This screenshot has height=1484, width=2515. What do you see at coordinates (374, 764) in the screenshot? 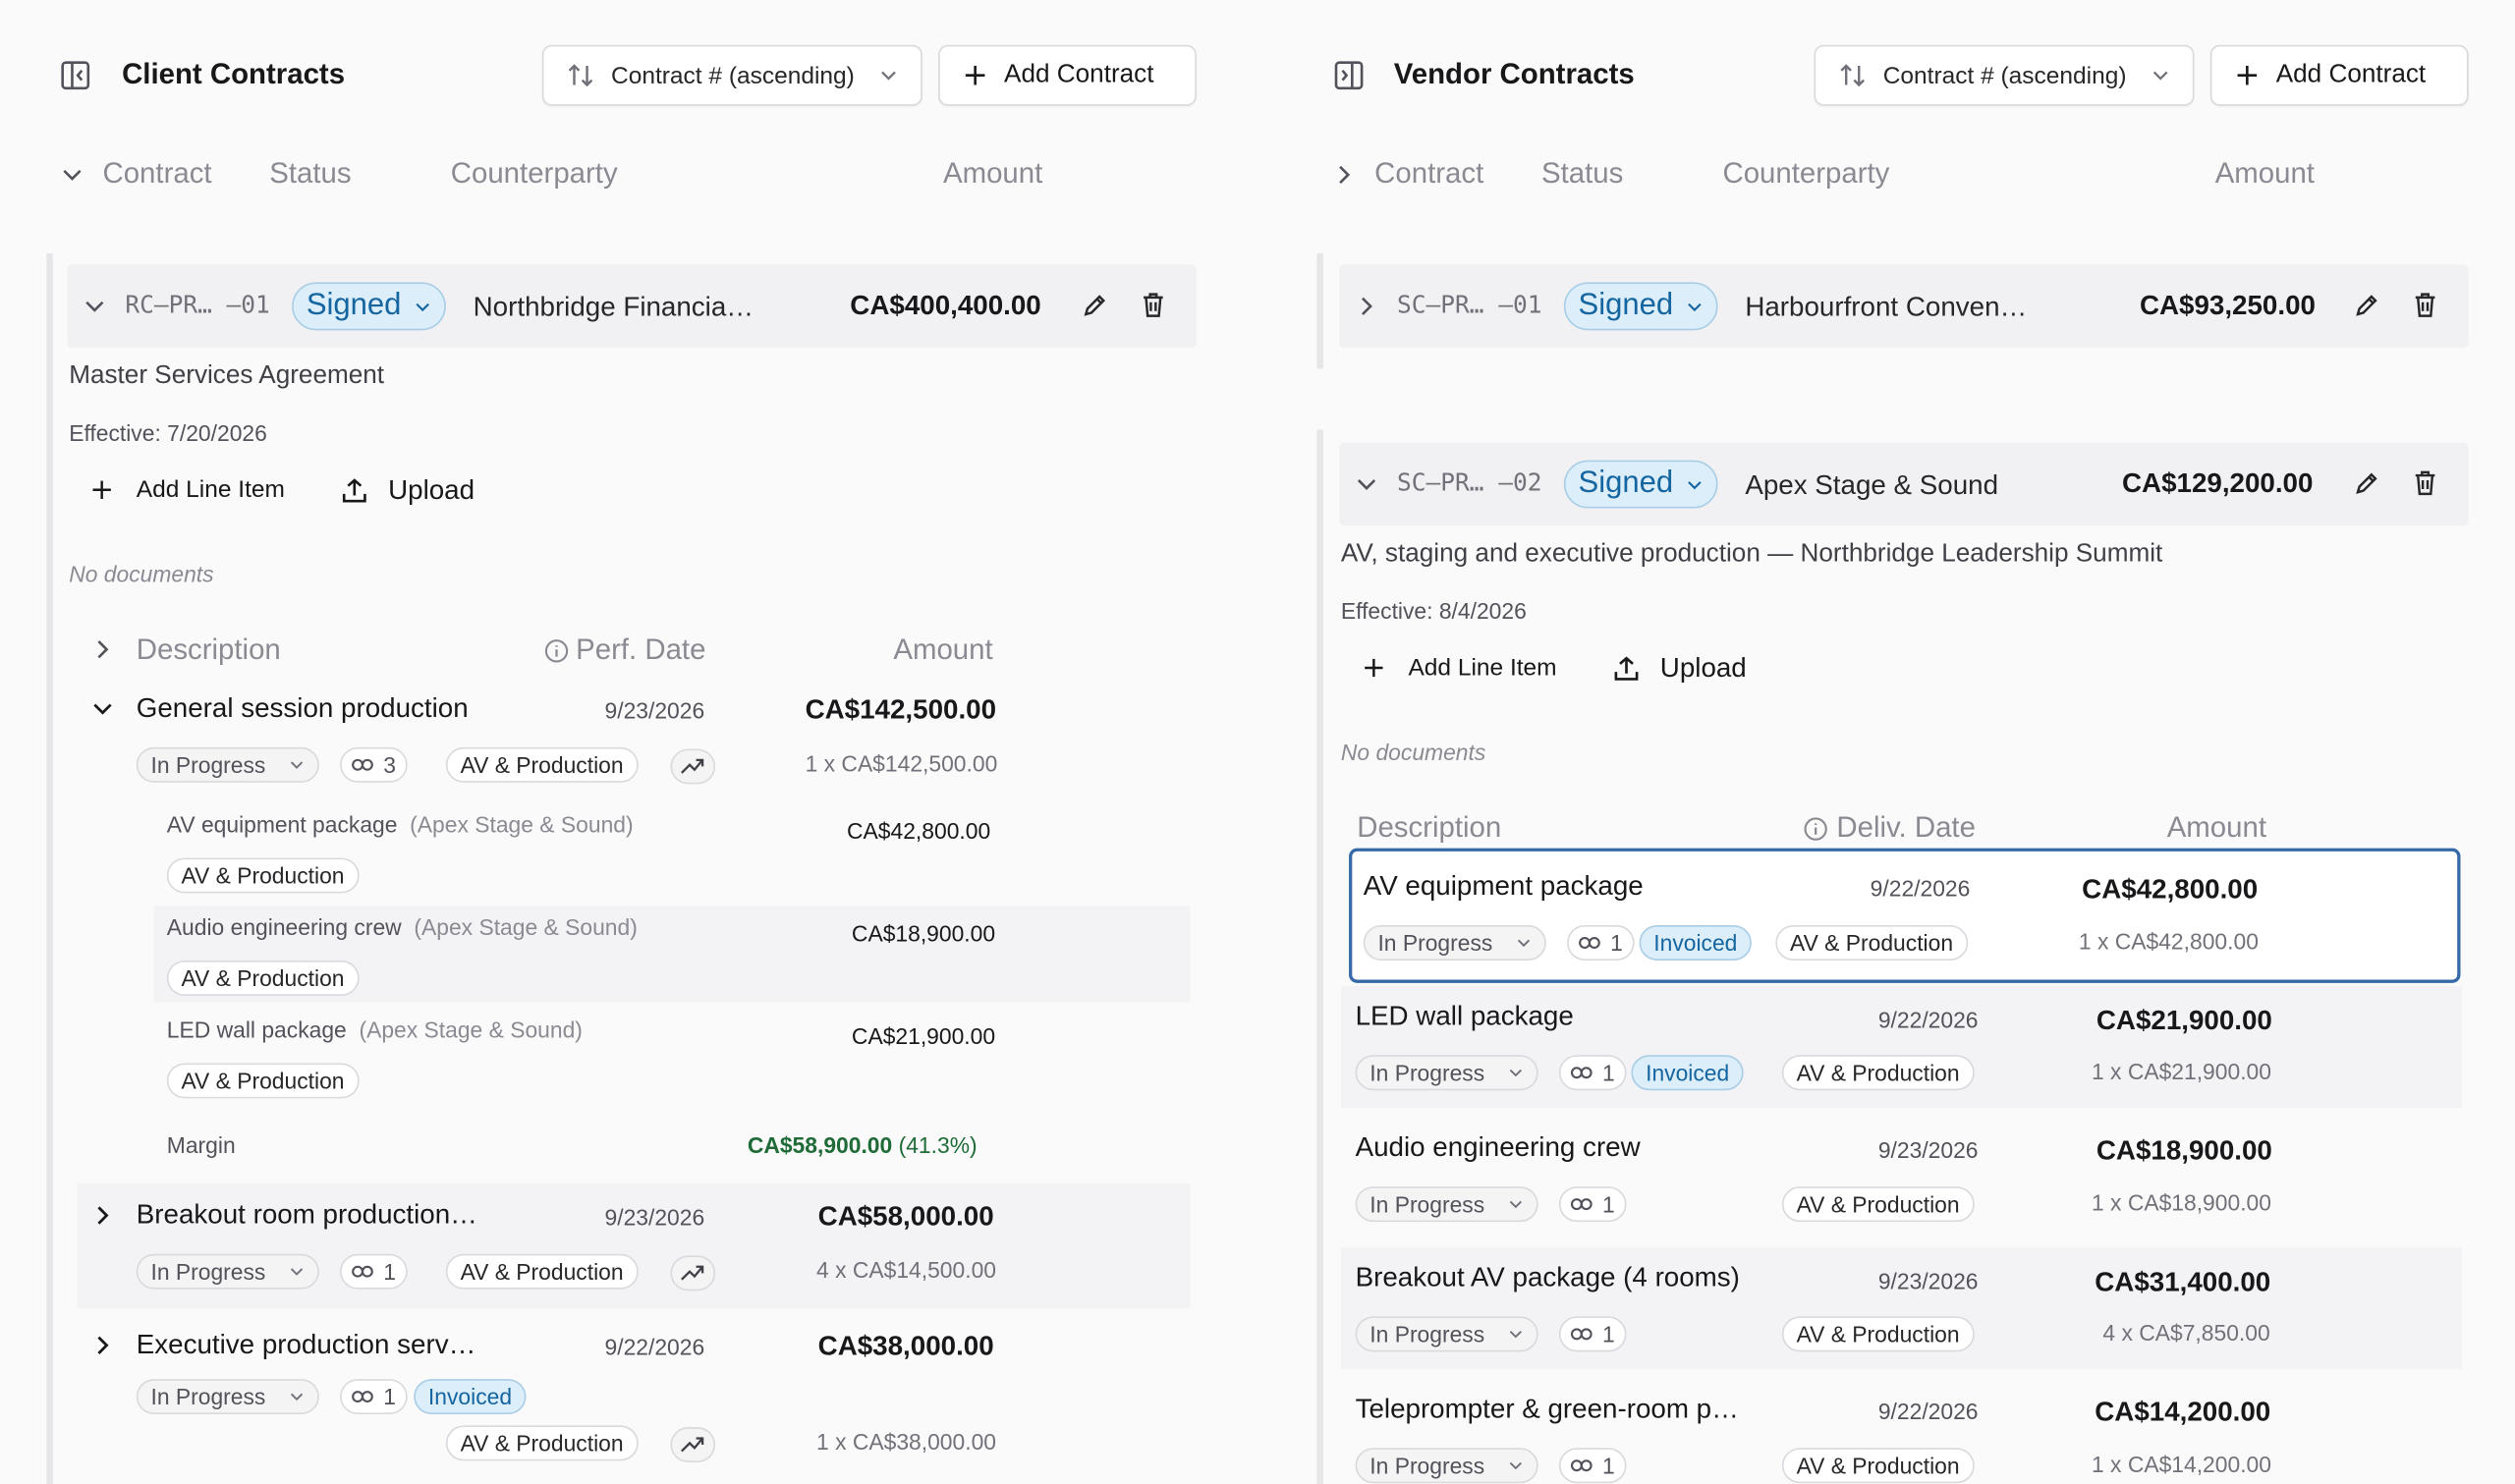
I see `link-count-badge: 3` at bounding box center [374, 764].